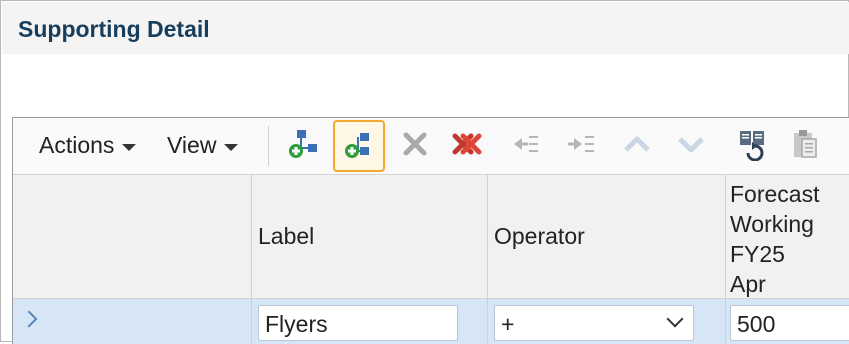 The width and height of the screenshot is (849, 344). I want to click on delete-all-icon, so click(467, 144).